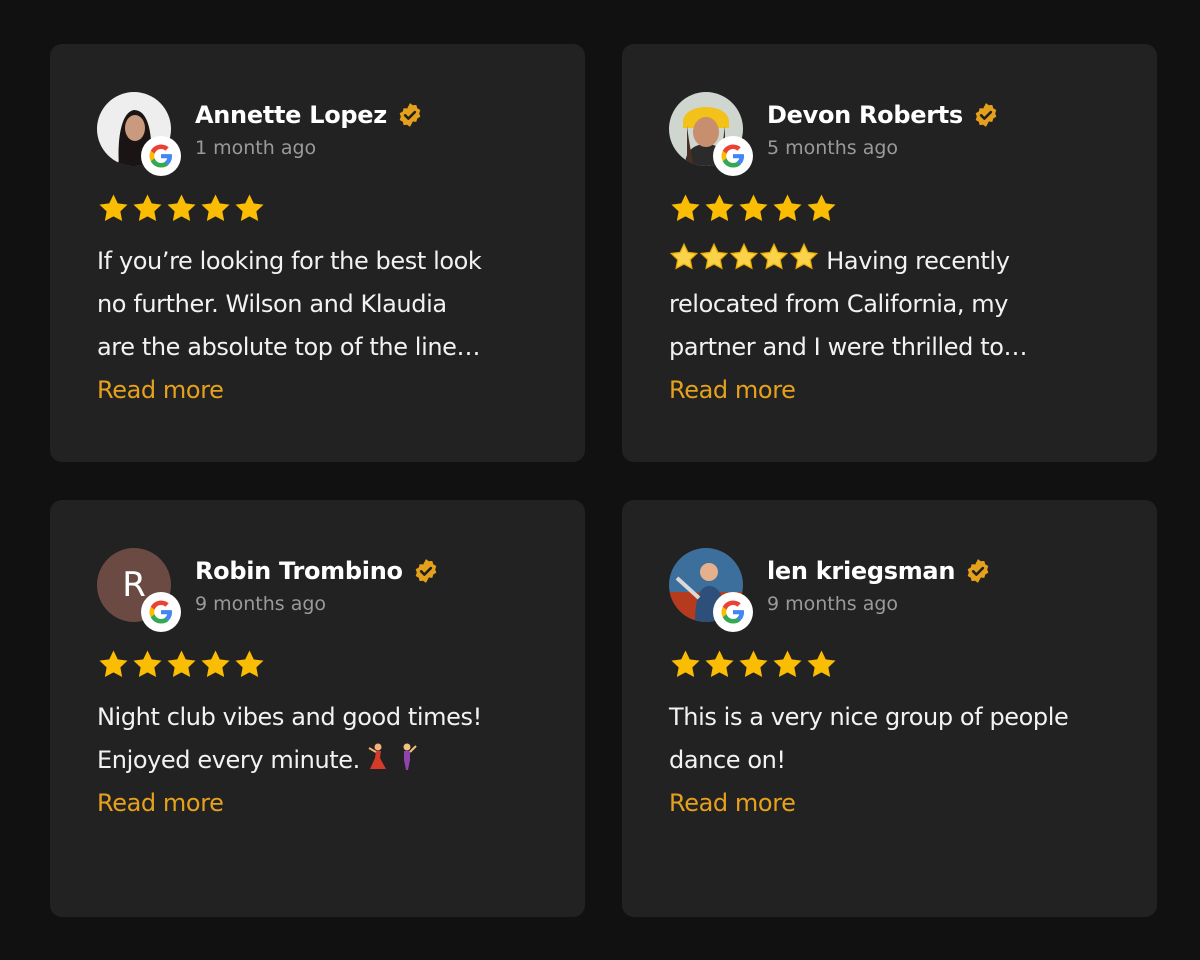  I want to click on star-emoji-group, so click(744, 257).